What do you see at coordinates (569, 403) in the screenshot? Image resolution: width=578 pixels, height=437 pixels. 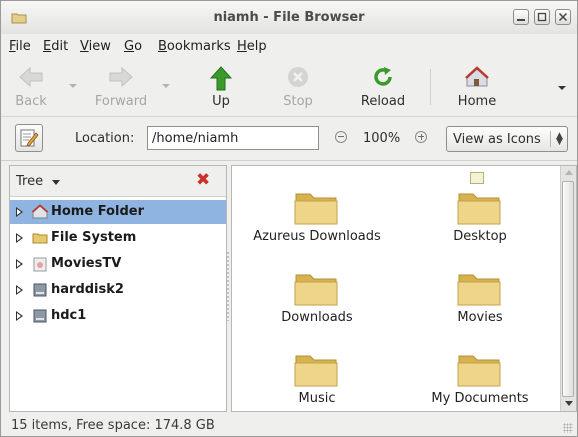 I see `scroll-down-icon` at bounding box center [569, 403].